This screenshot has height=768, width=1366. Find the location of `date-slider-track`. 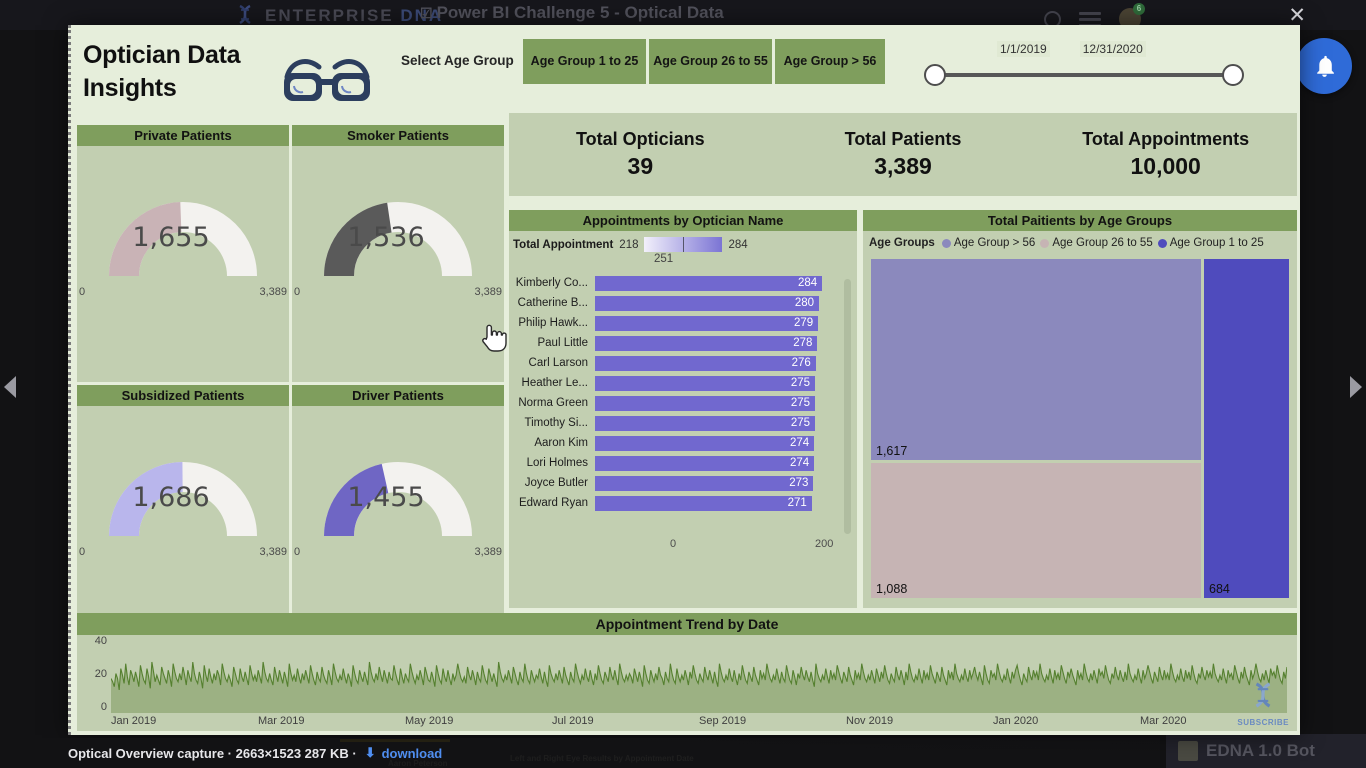

date-slider-track is located at coordinates (1084, 75).